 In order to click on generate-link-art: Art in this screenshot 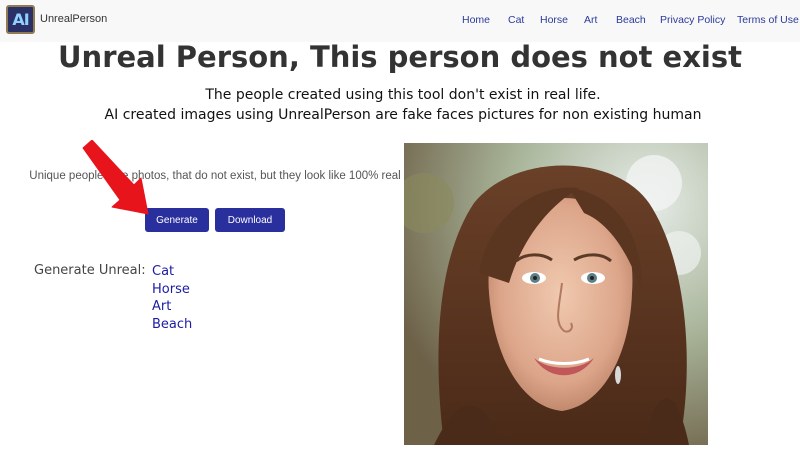, I will do `click(172, 307)`.